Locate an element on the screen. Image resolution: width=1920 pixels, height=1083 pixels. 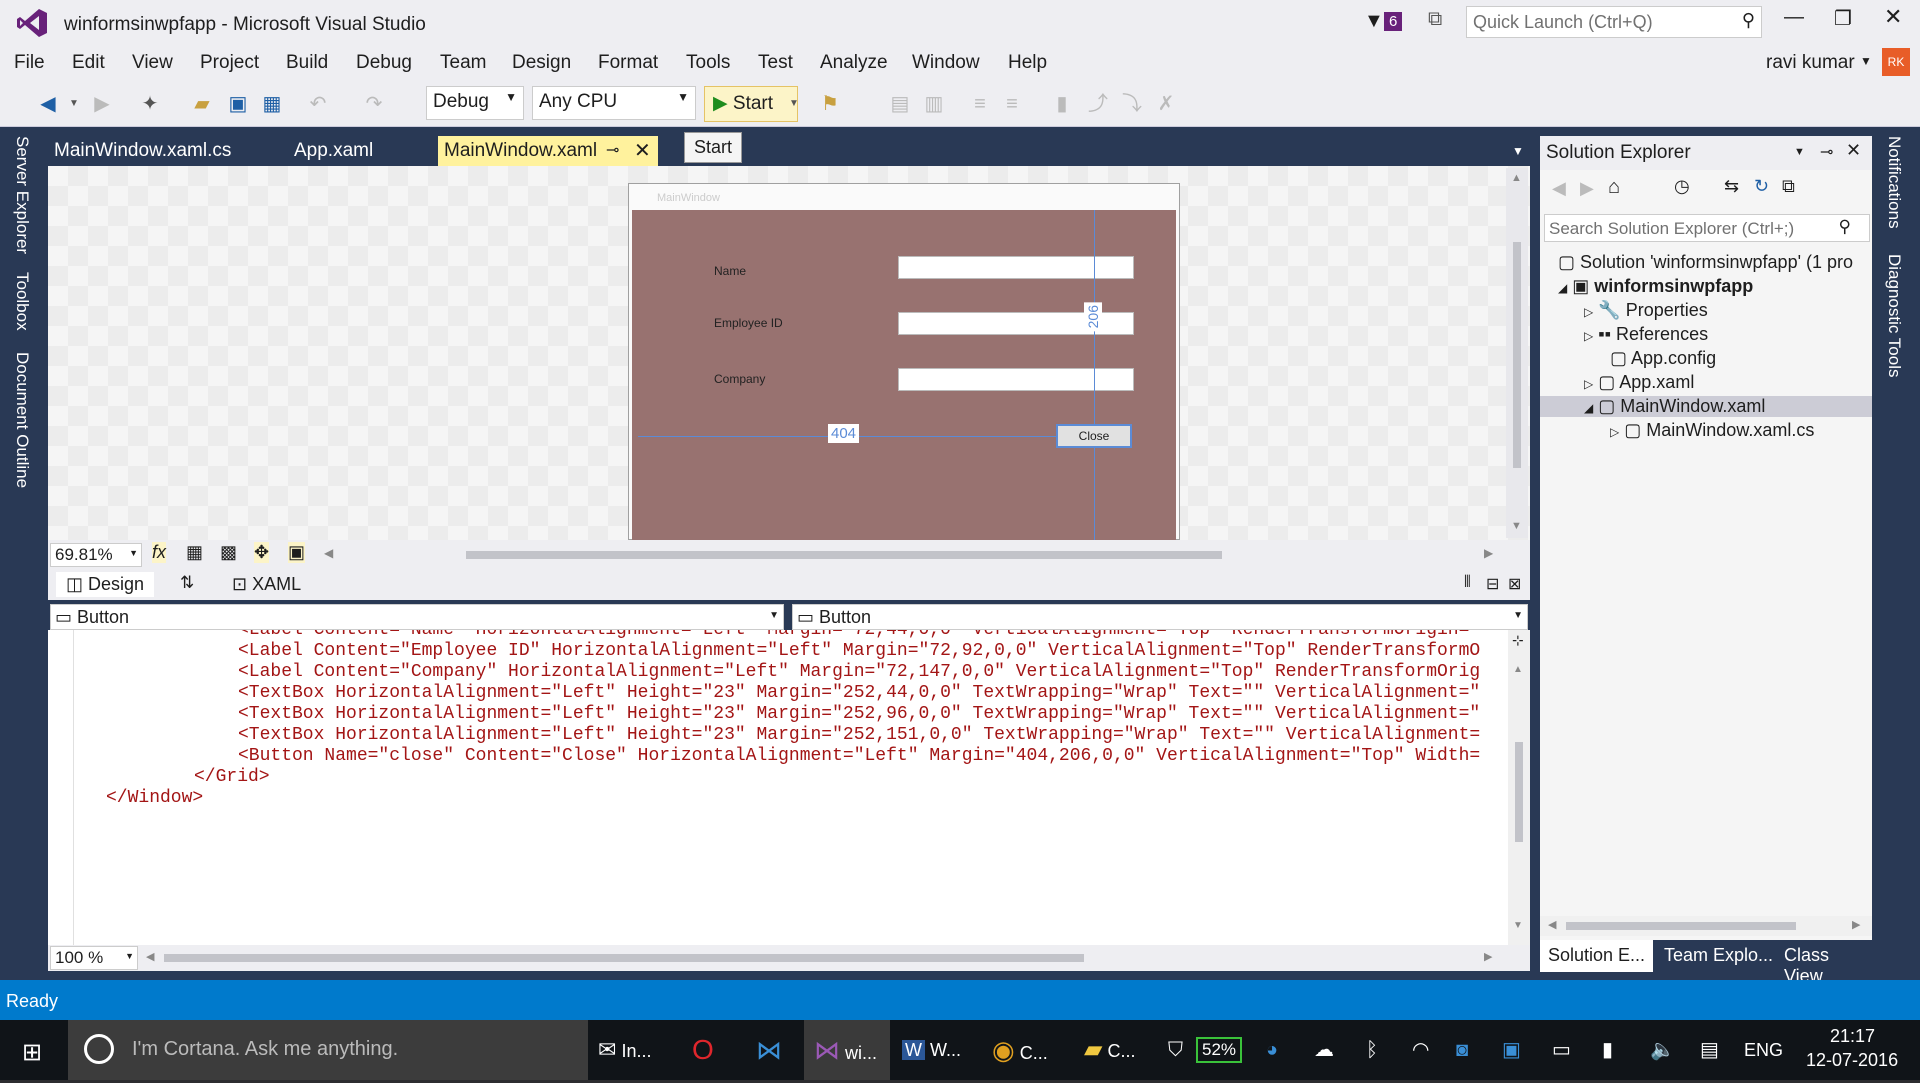
power-icon: ▮ is located at coordinates (1607, 1050).